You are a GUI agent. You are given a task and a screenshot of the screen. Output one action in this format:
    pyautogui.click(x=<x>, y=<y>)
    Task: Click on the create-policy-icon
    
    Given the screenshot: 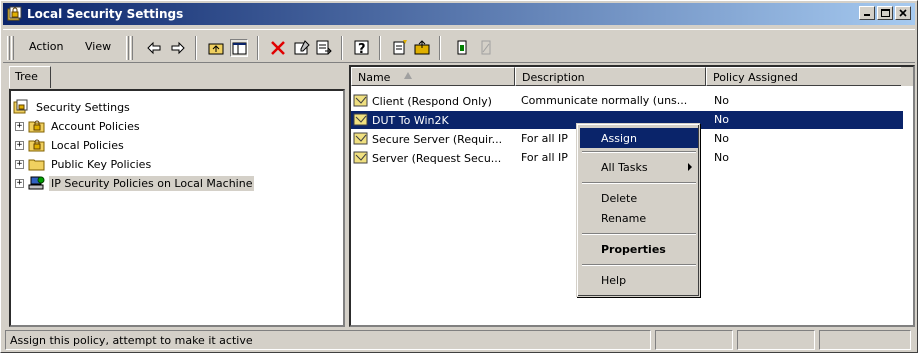 What is the action you would take?
    pyautogui.click(x=400, y=48)
    